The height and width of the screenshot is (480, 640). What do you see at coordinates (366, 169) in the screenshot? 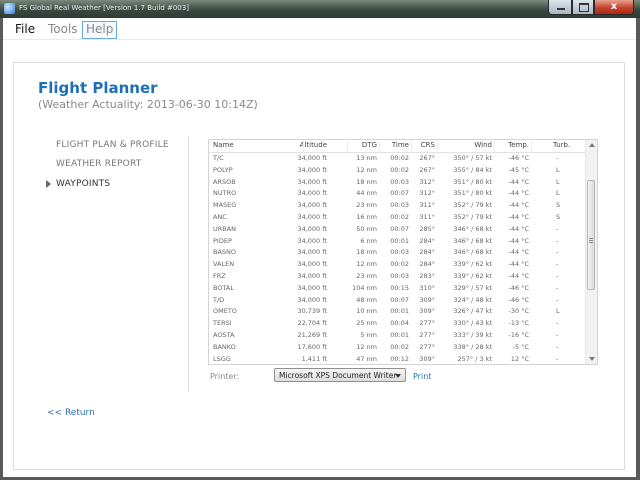
I see `cell-dtg: 12 nm` at bounding box center [366, 169].